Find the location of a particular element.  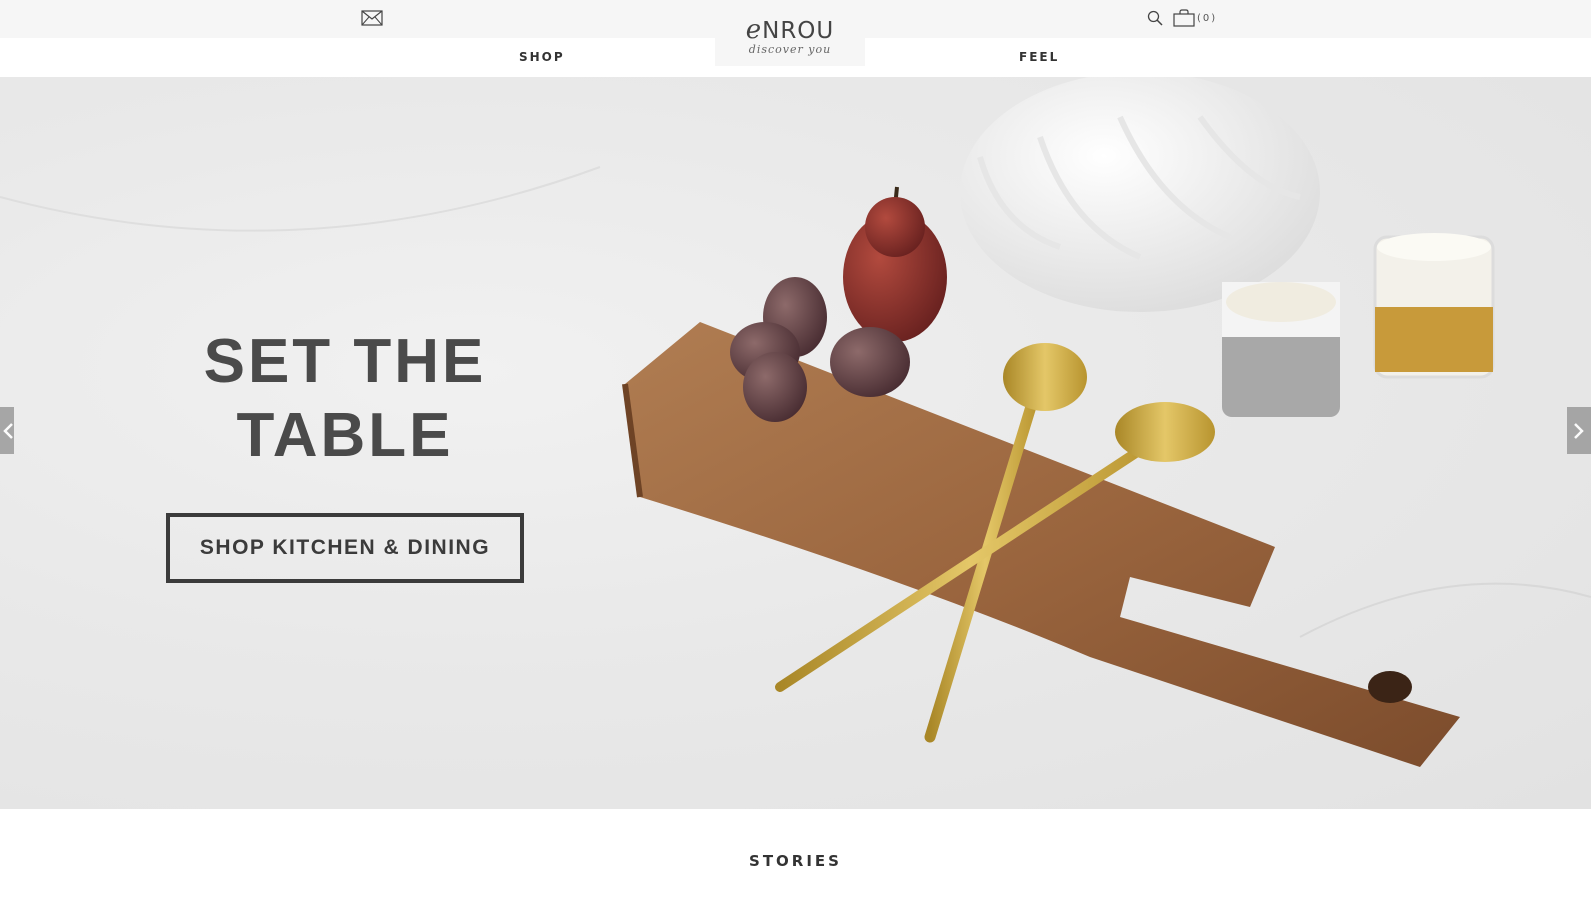

mail-icon is located at coordinates (372, 18).